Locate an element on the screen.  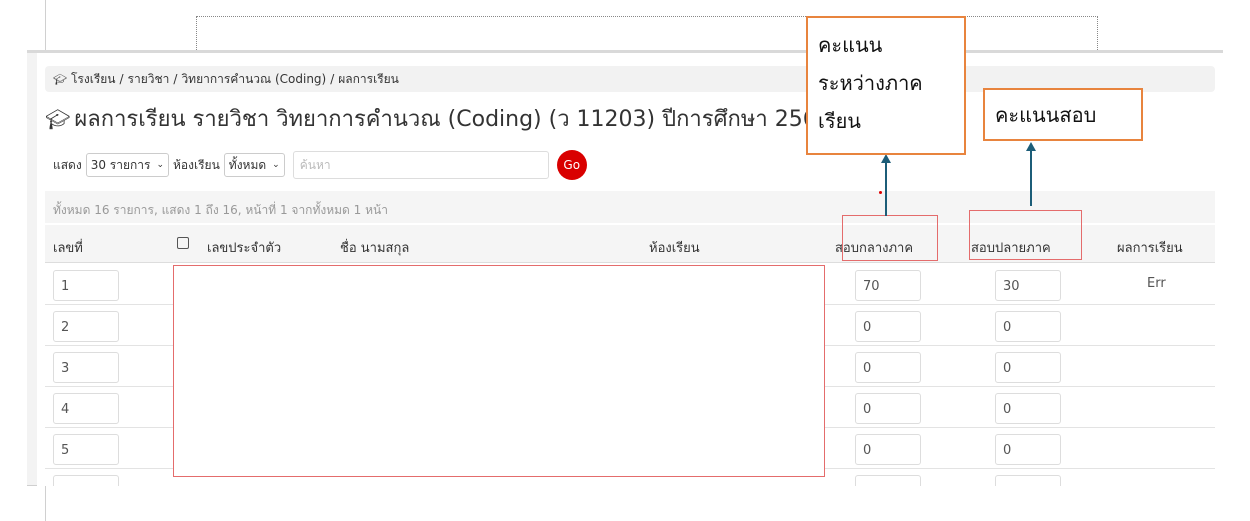
breadcrumb-current: ผลการเรียน is located at coordinates (368, 78).